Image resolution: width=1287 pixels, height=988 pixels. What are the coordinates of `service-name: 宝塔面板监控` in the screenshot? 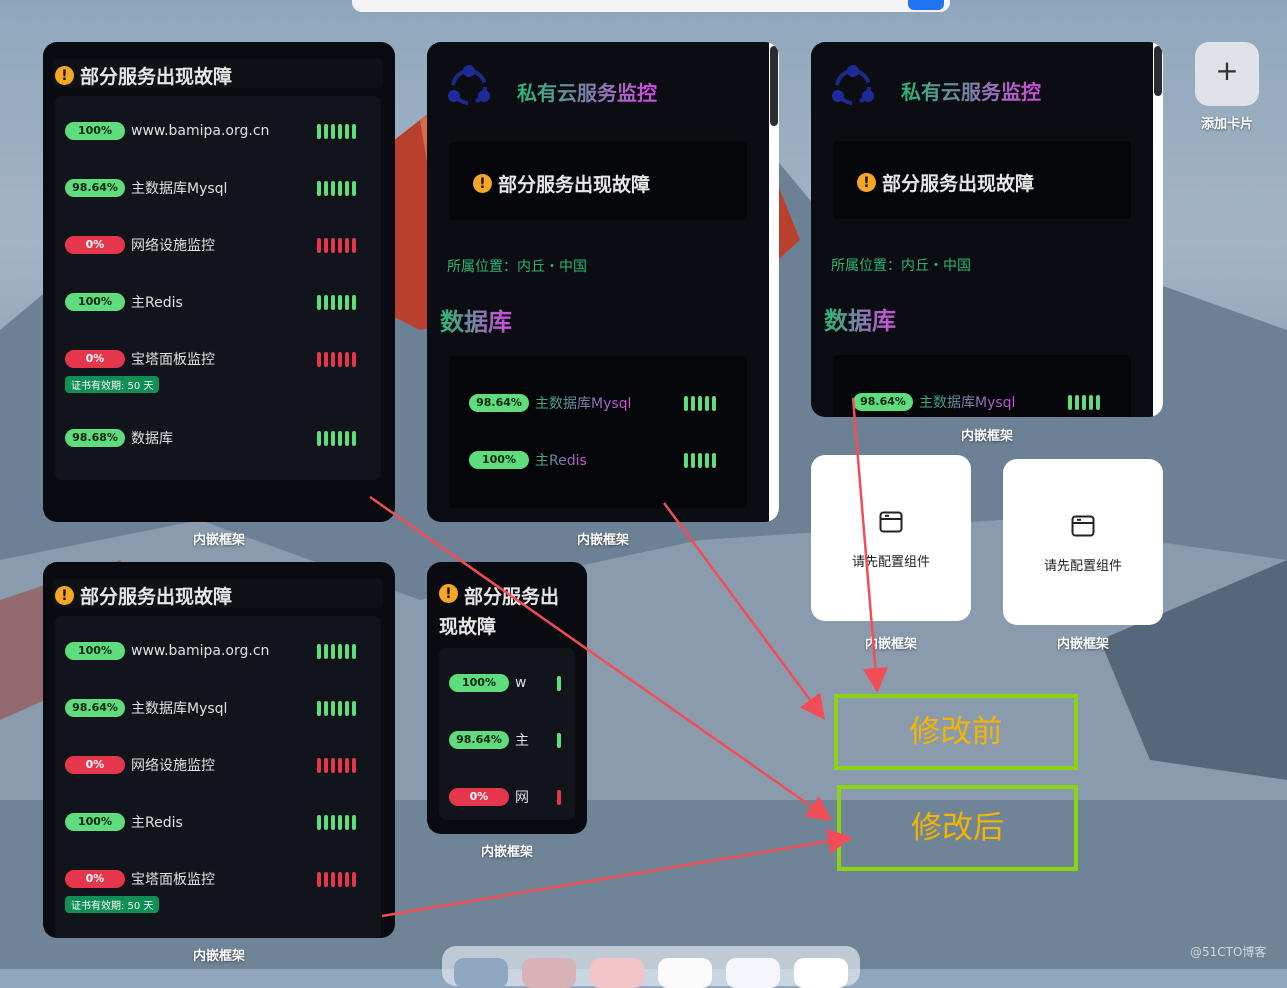 It's located at (173, 880).